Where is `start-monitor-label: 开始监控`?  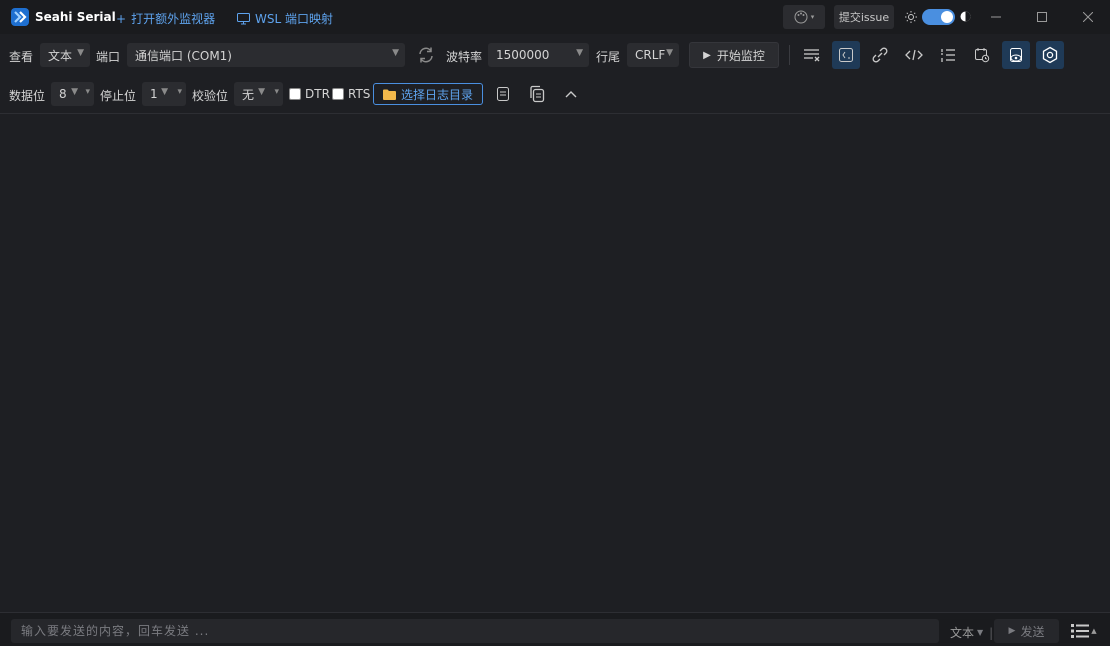 start-monitor-label: 开始监控 is located at coordinates (740, 55).